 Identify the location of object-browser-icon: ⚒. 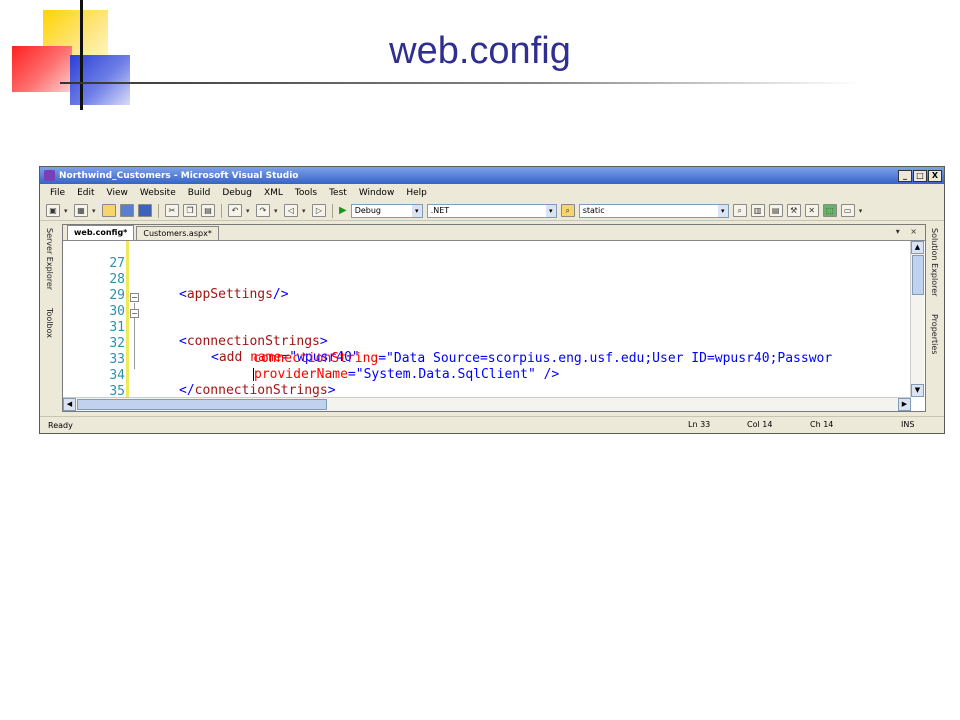
(793, 210).